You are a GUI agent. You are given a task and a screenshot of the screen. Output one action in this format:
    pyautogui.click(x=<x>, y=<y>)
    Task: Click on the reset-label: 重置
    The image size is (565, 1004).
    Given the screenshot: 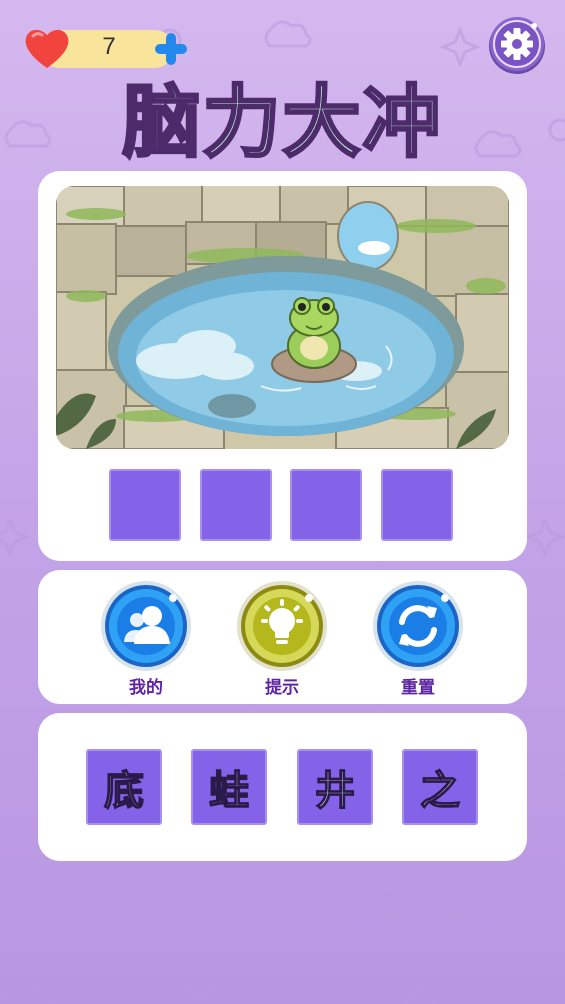 What is the action you would take?
    pyautogui.click(x=418, y=688)
    